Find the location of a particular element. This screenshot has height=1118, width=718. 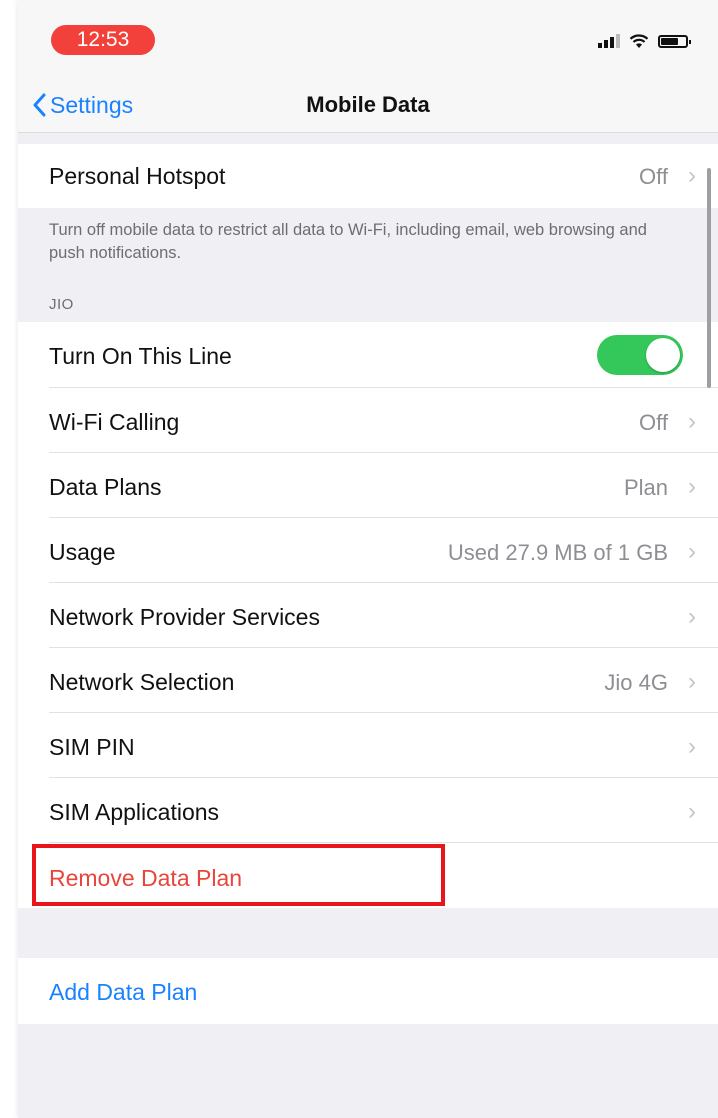

row-label: SIM Applications is located at coordinates (134, 812).